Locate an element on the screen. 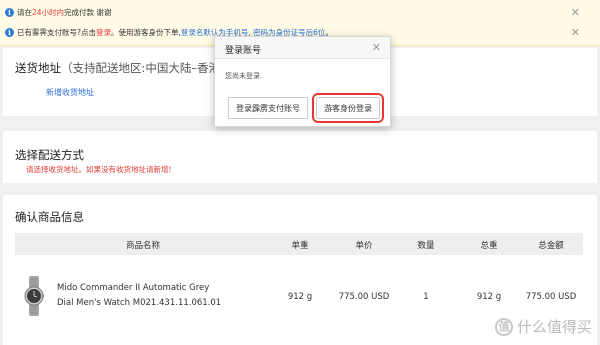  cell-total-weight: 912 g is located at coordinates (489, 297).